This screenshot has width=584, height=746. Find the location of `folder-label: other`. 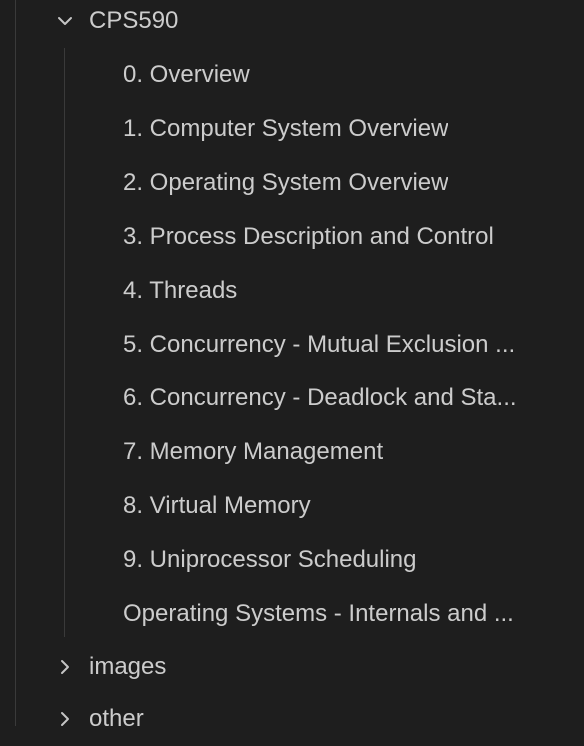

folder-label: other is located at coordinates (116, 718).